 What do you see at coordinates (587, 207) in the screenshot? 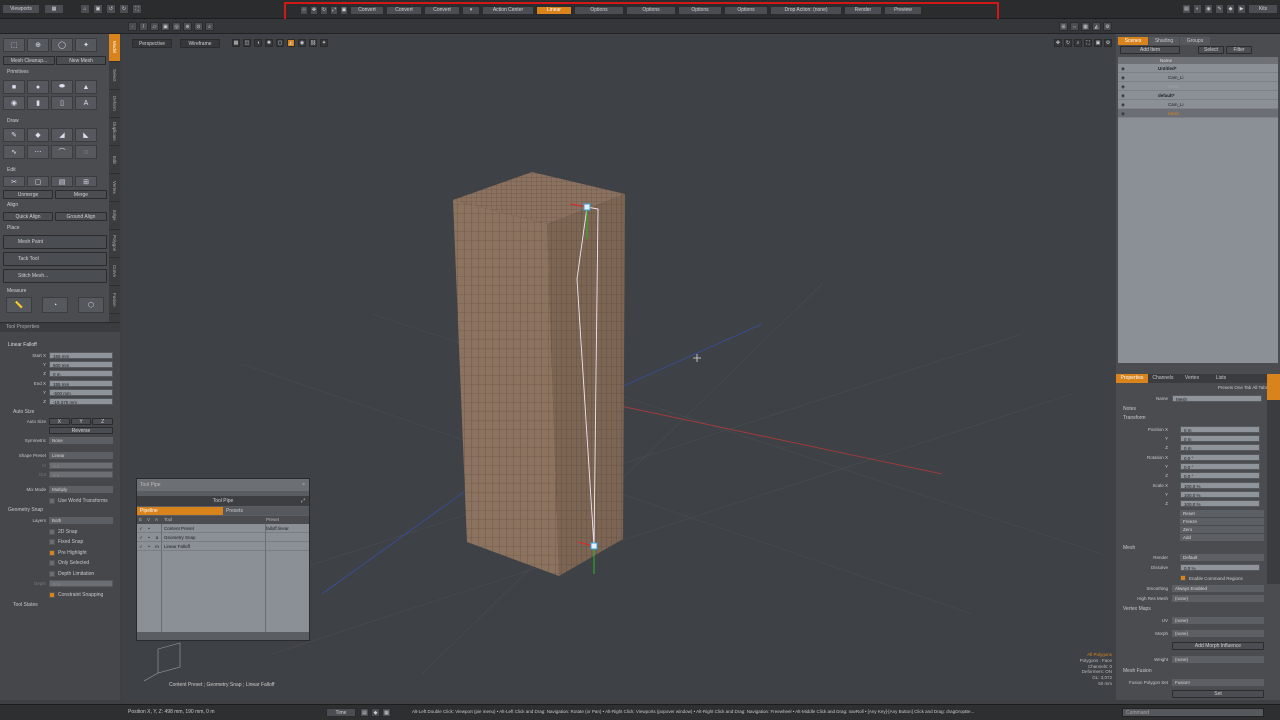
I see `start-handle` at bounding box center [587, 207].